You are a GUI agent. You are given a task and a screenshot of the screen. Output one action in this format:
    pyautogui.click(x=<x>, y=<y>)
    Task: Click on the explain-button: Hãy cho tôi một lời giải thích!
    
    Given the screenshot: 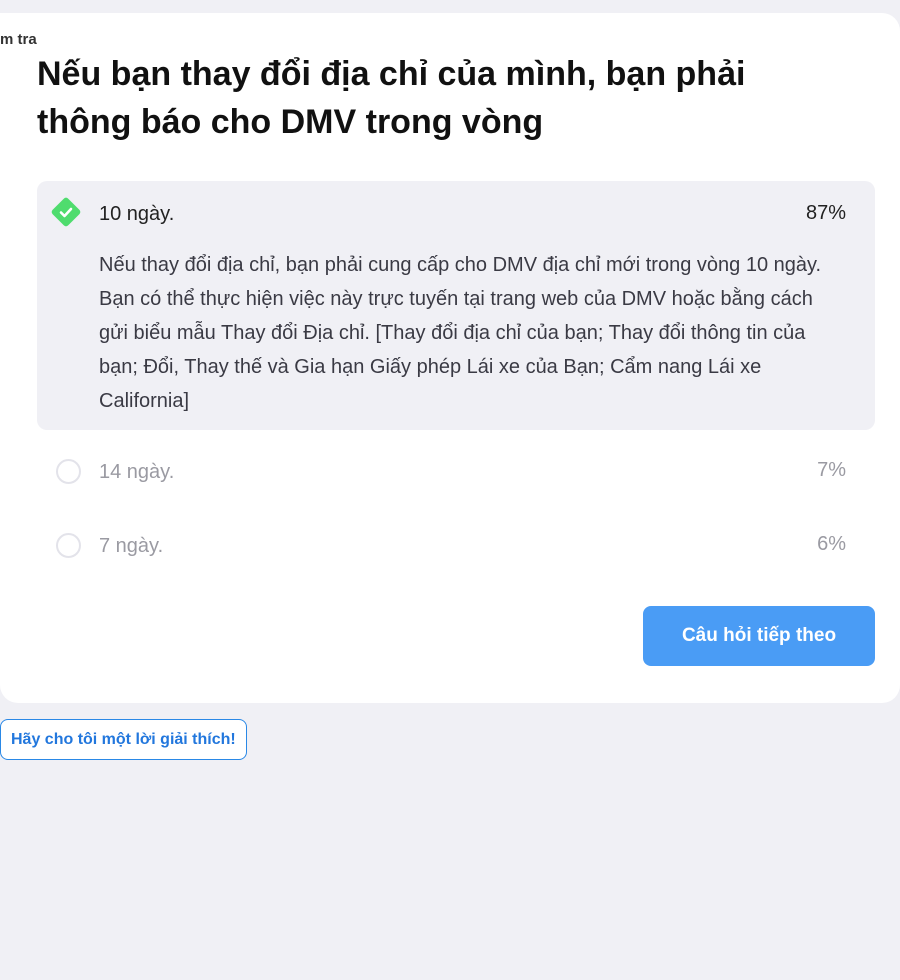 What is the action you would take?
    pyautogui.click(x=123, y=739)
    